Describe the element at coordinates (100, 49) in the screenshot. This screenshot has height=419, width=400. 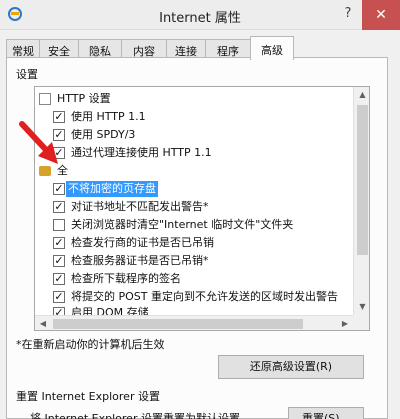
I see `tab-privacy: 隐私` at that location.